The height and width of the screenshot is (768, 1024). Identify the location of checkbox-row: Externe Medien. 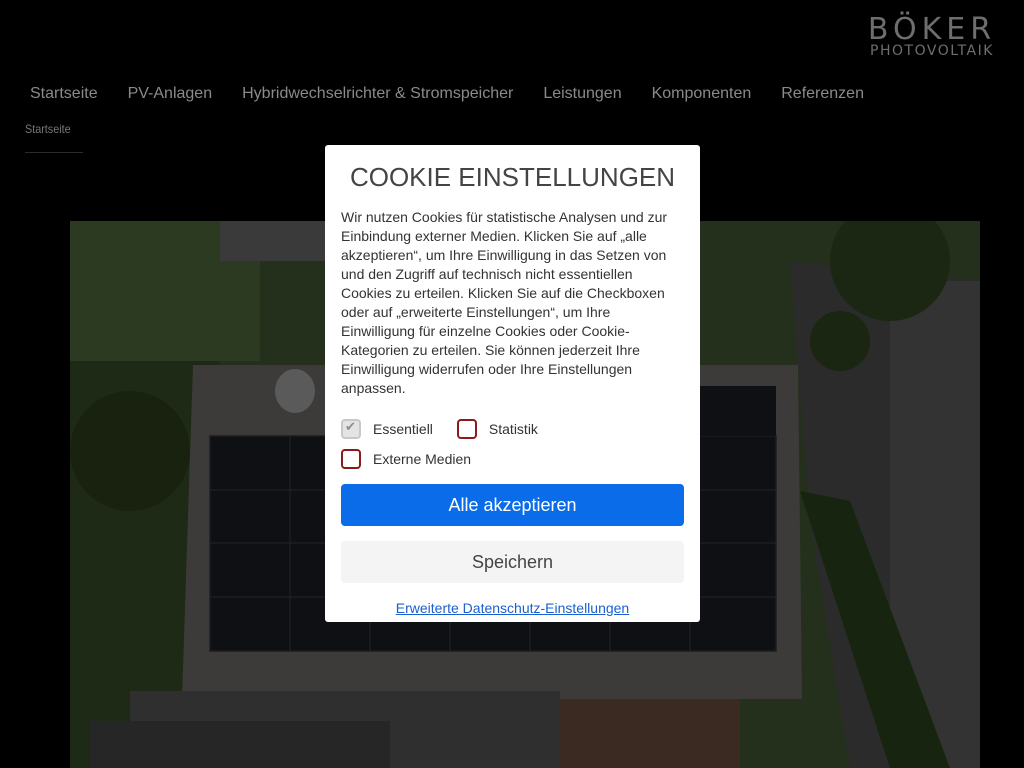
(512, 459).